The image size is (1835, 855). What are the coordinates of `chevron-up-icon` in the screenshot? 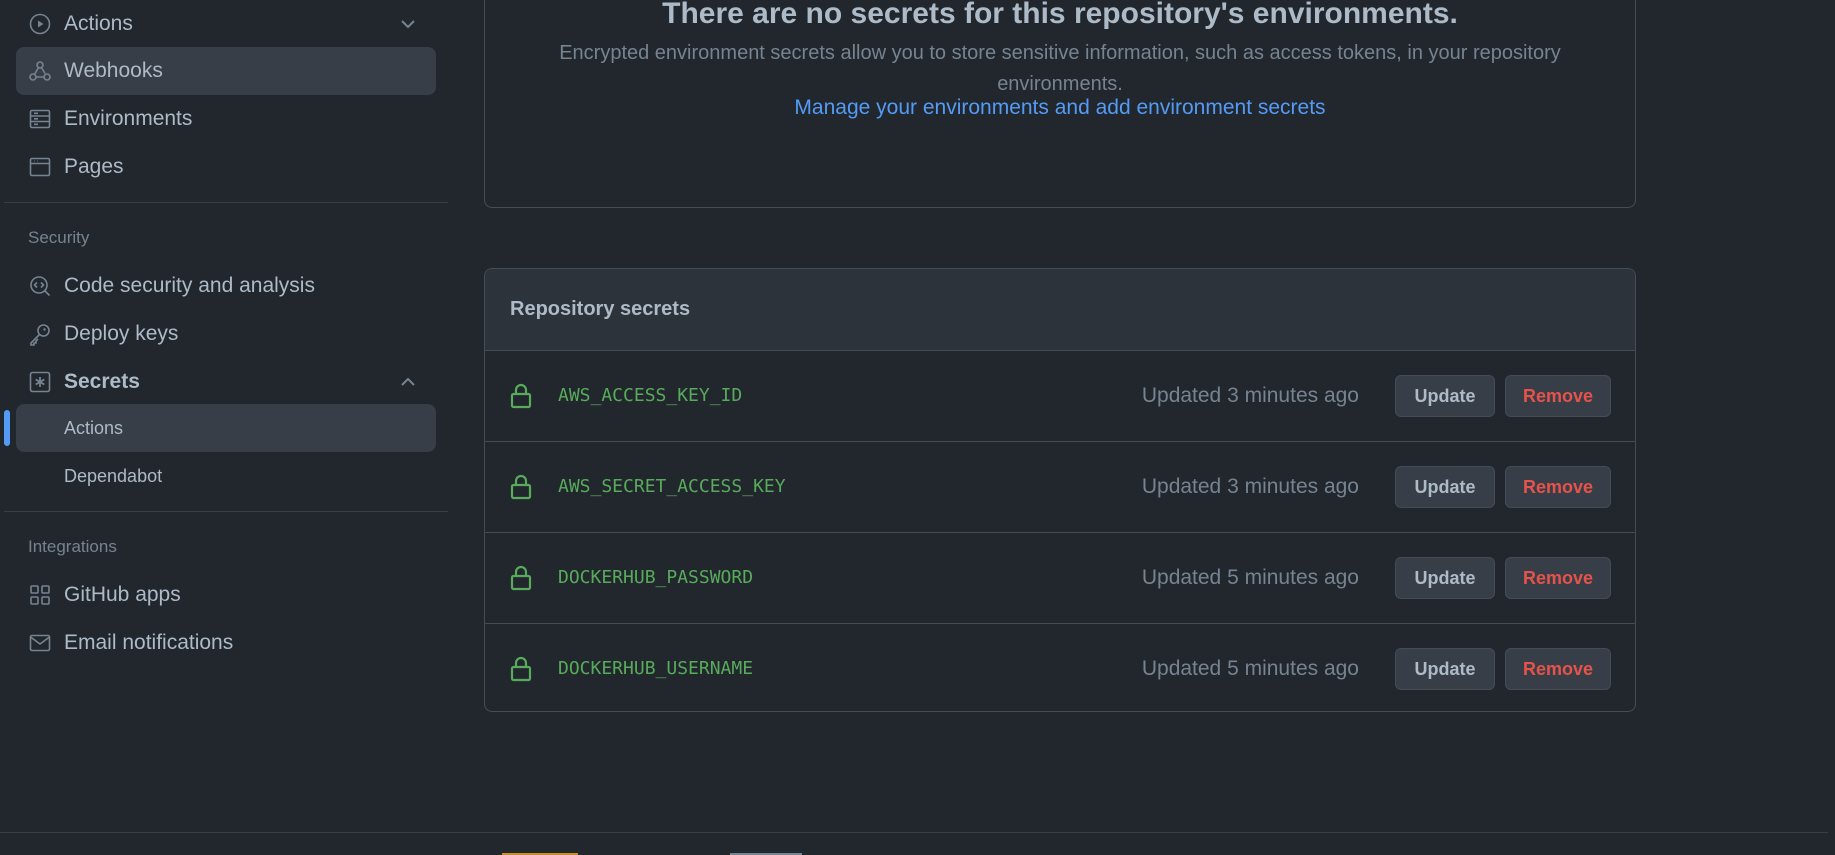 It's located at (408, 382).